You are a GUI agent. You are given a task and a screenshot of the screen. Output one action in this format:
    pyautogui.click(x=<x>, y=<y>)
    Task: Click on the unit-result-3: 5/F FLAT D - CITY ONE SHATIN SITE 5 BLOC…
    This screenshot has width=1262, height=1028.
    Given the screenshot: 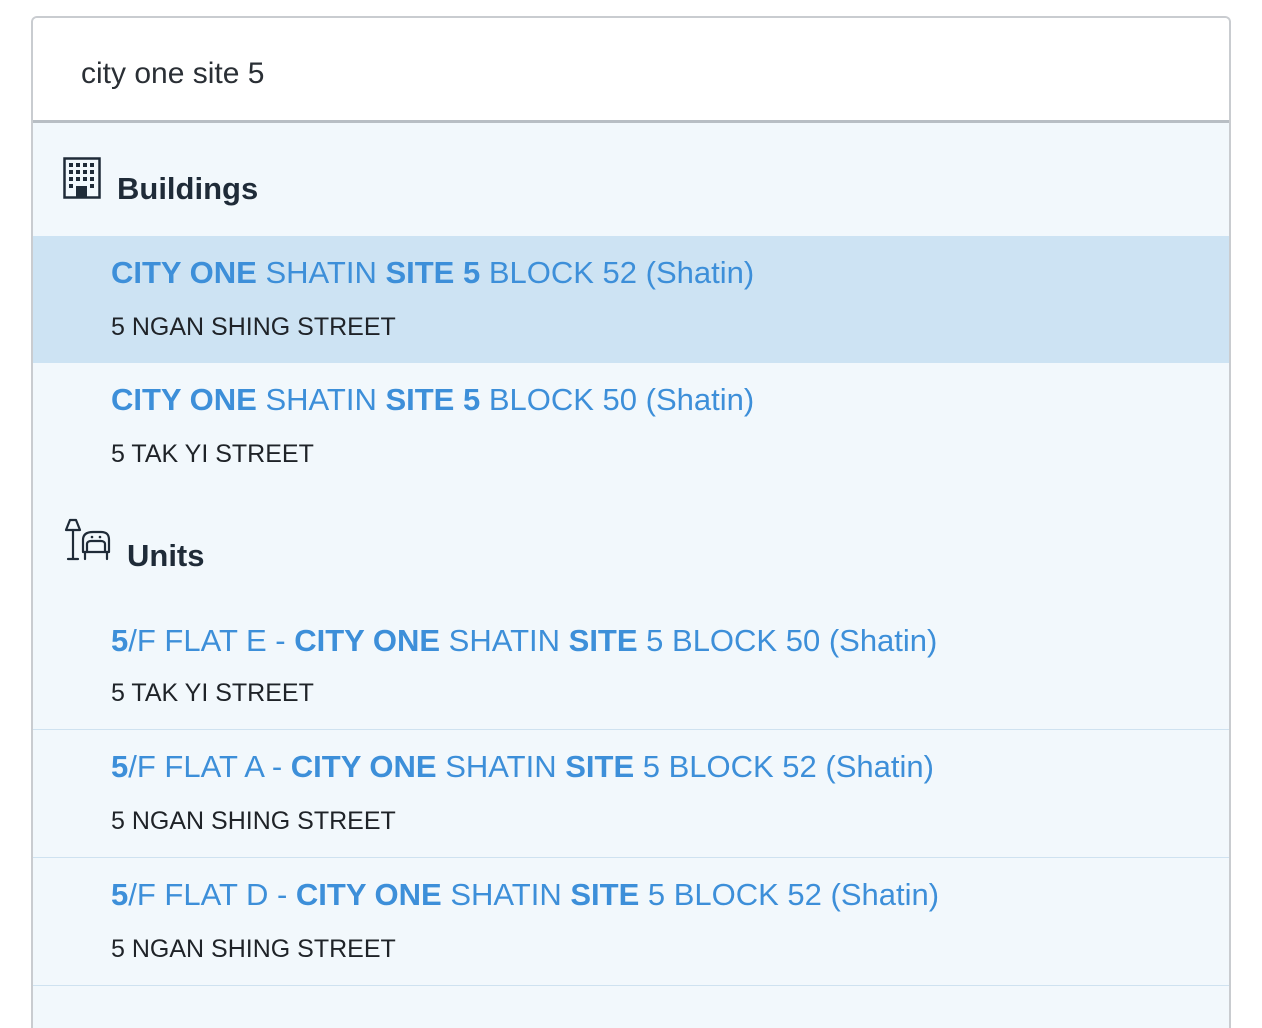 What is the action you would take?
    pyautogui.click(x=631, y=922)
    